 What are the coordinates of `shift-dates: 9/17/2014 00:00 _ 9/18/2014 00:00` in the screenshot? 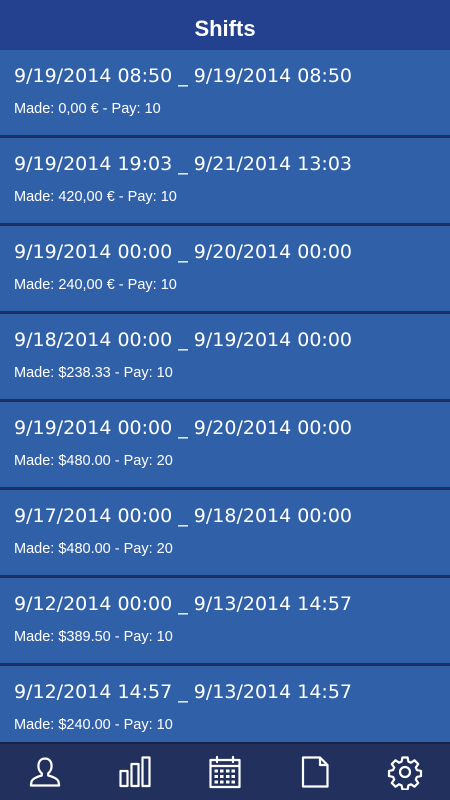 It's located at (183, 516).